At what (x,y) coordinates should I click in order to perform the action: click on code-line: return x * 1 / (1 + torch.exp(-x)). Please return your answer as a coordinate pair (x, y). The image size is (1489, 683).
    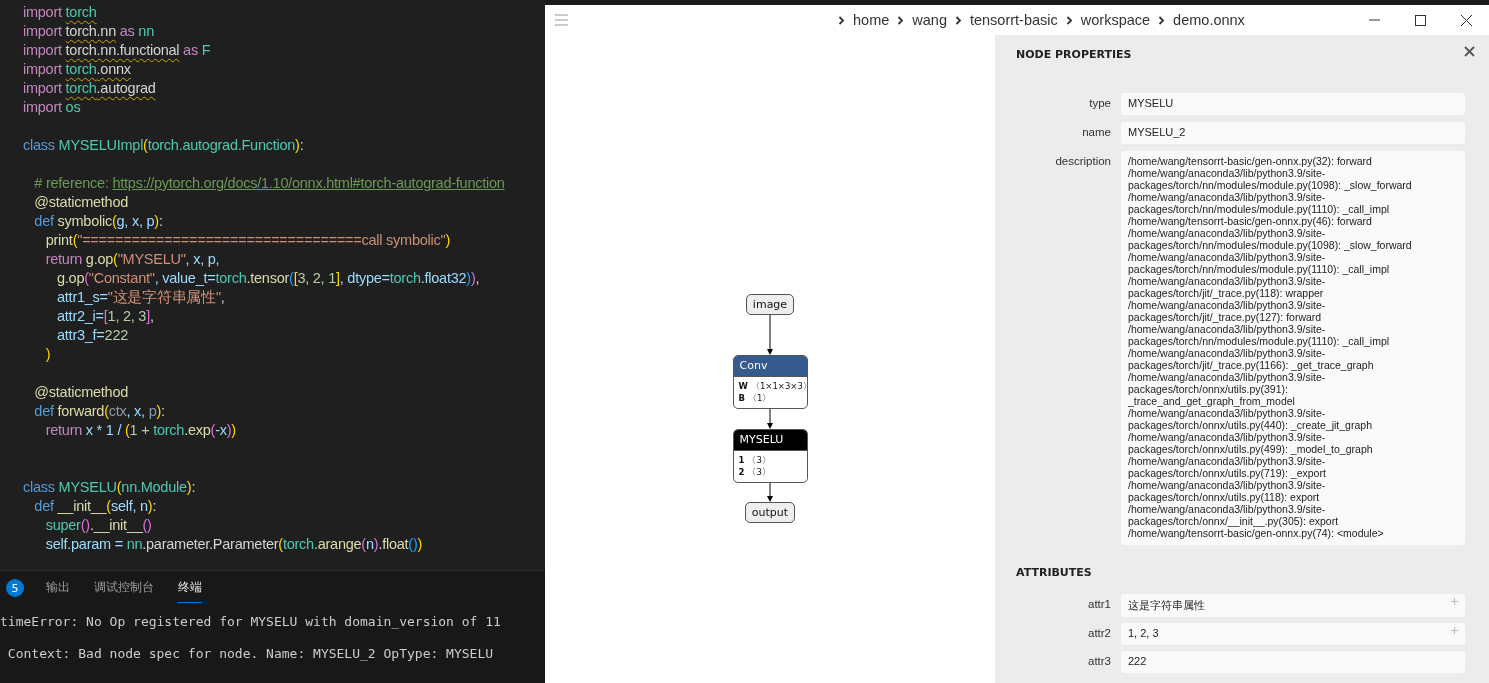
    Looking at the image, I should click on (140, 430).